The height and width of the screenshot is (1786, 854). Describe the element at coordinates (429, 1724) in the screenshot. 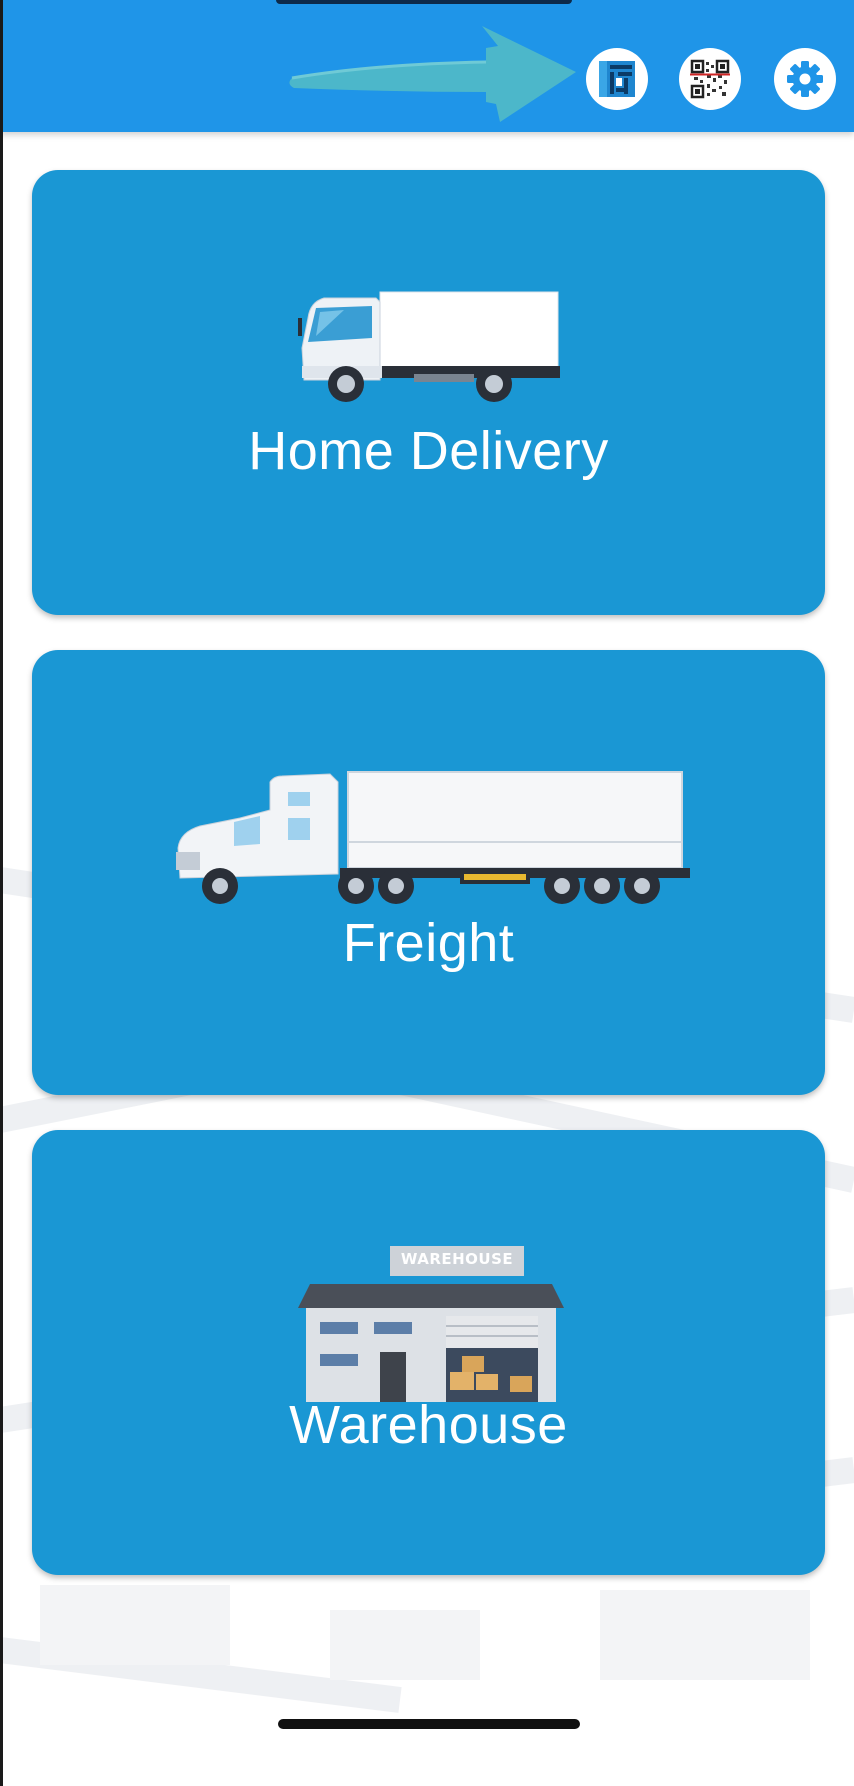

I see `home-indicator` at that location.